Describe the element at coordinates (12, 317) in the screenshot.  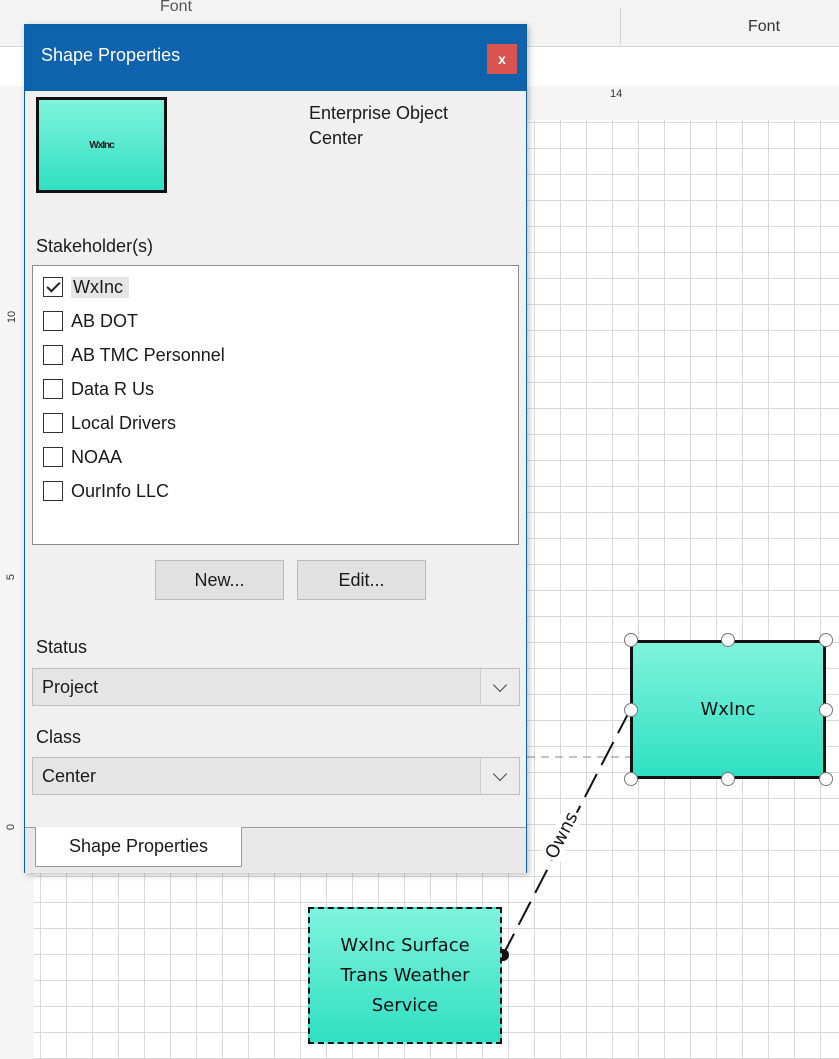
I see `ruler-number: 10` at that location.